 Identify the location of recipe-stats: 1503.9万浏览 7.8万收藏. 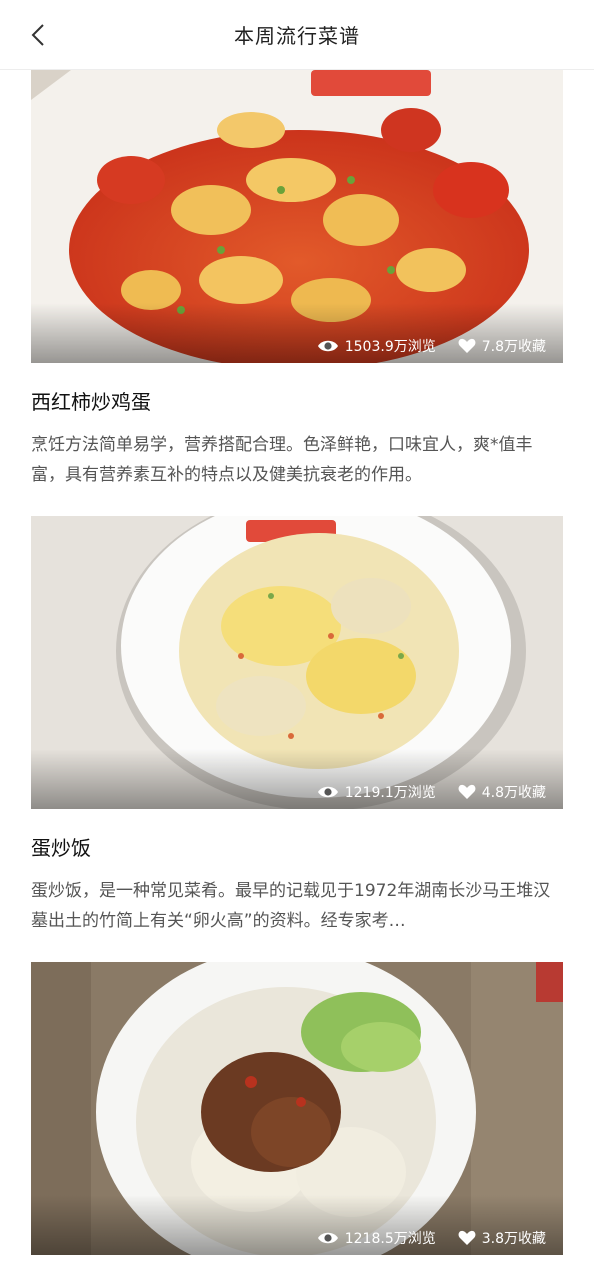
(431, 346).